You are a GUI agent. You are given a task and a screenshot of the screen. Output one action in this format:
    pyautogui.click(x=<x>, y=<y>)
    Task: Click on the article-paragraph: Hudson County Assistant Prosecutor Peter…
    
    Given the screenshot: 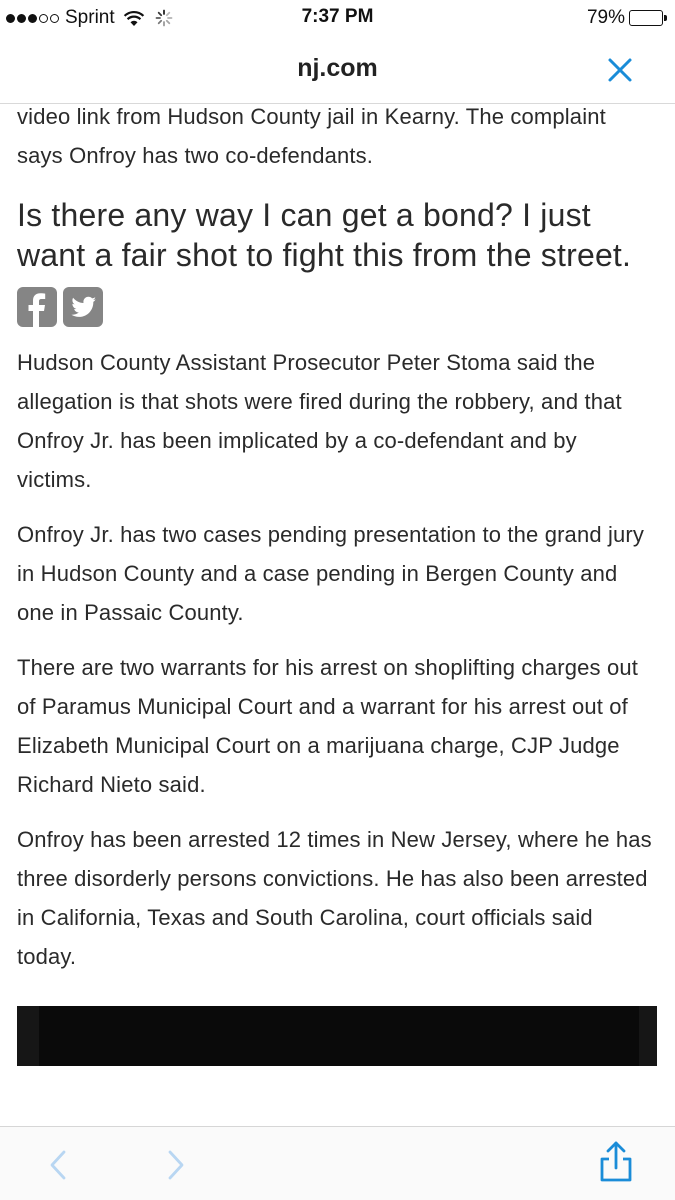 What is the action you would take?
    pyautogui.click(x=319, y=421)
    